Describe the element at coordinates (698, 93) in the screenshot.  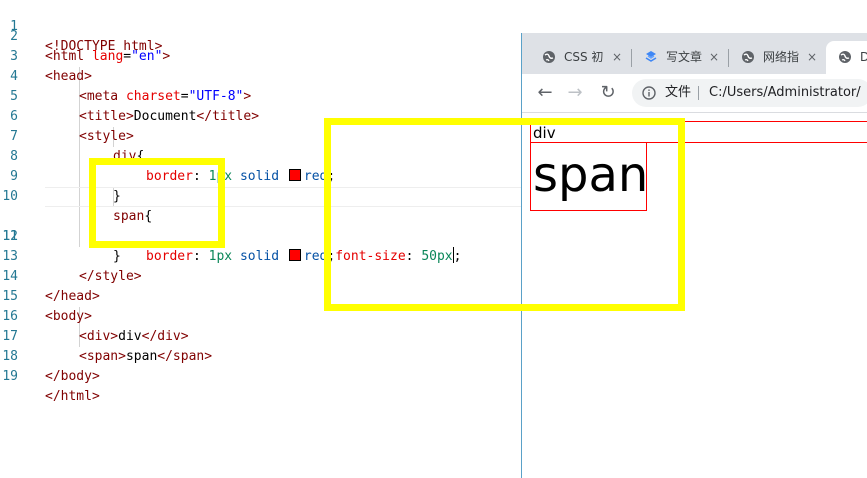
I see `omnibox-separator` at that location.